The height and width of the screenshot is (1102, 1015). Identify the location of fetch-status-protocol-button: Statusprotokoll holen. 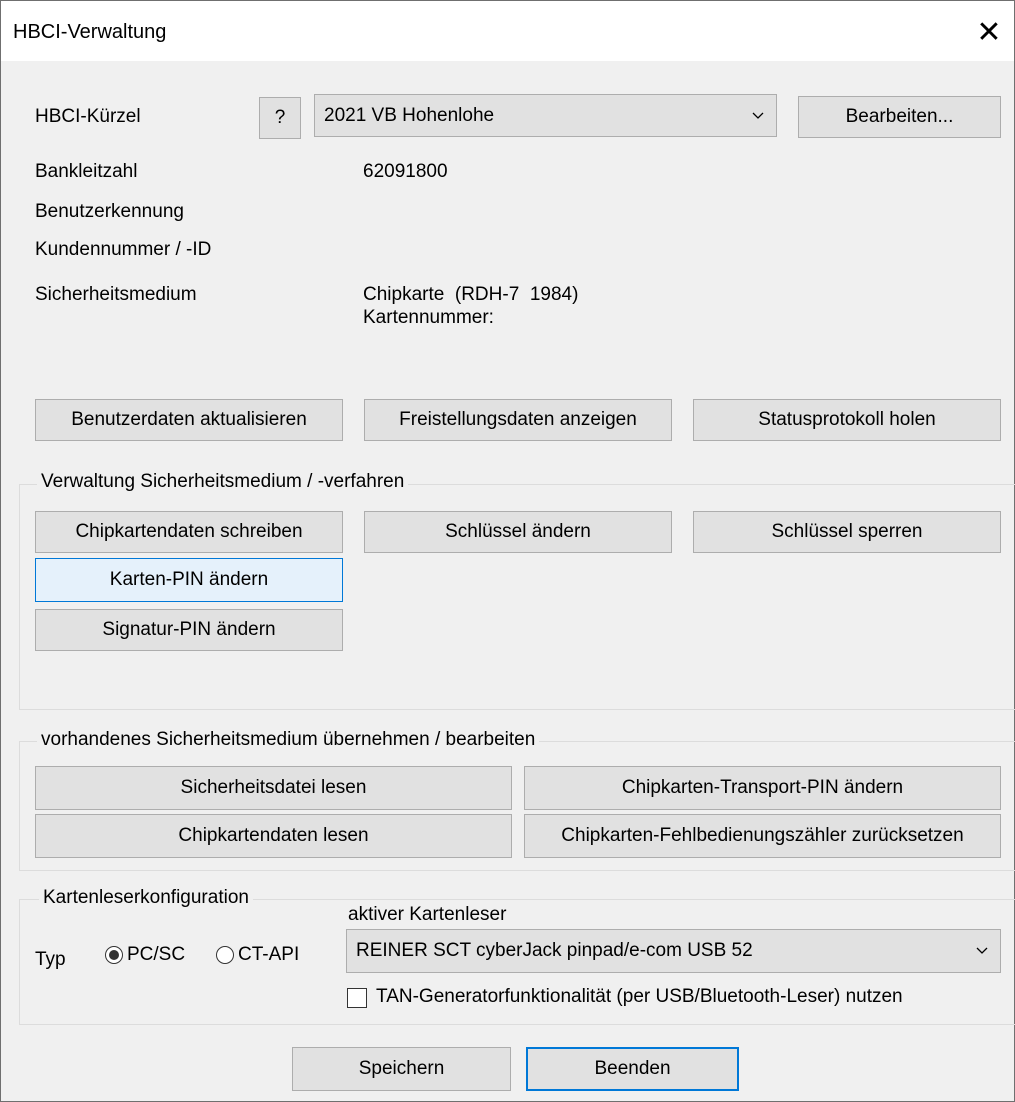
(847, 420).